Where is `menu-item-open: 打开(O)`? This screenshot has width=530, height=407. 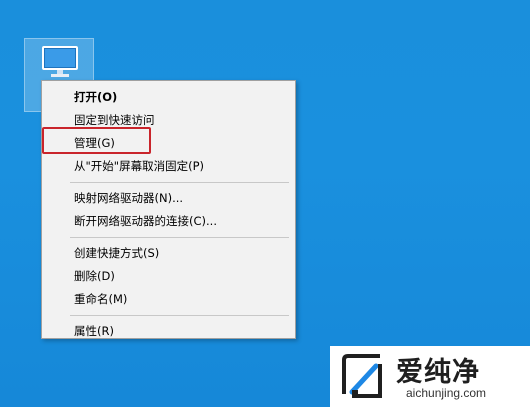 menu-item-open: 打开(O) is located at coordinates (168, 97).